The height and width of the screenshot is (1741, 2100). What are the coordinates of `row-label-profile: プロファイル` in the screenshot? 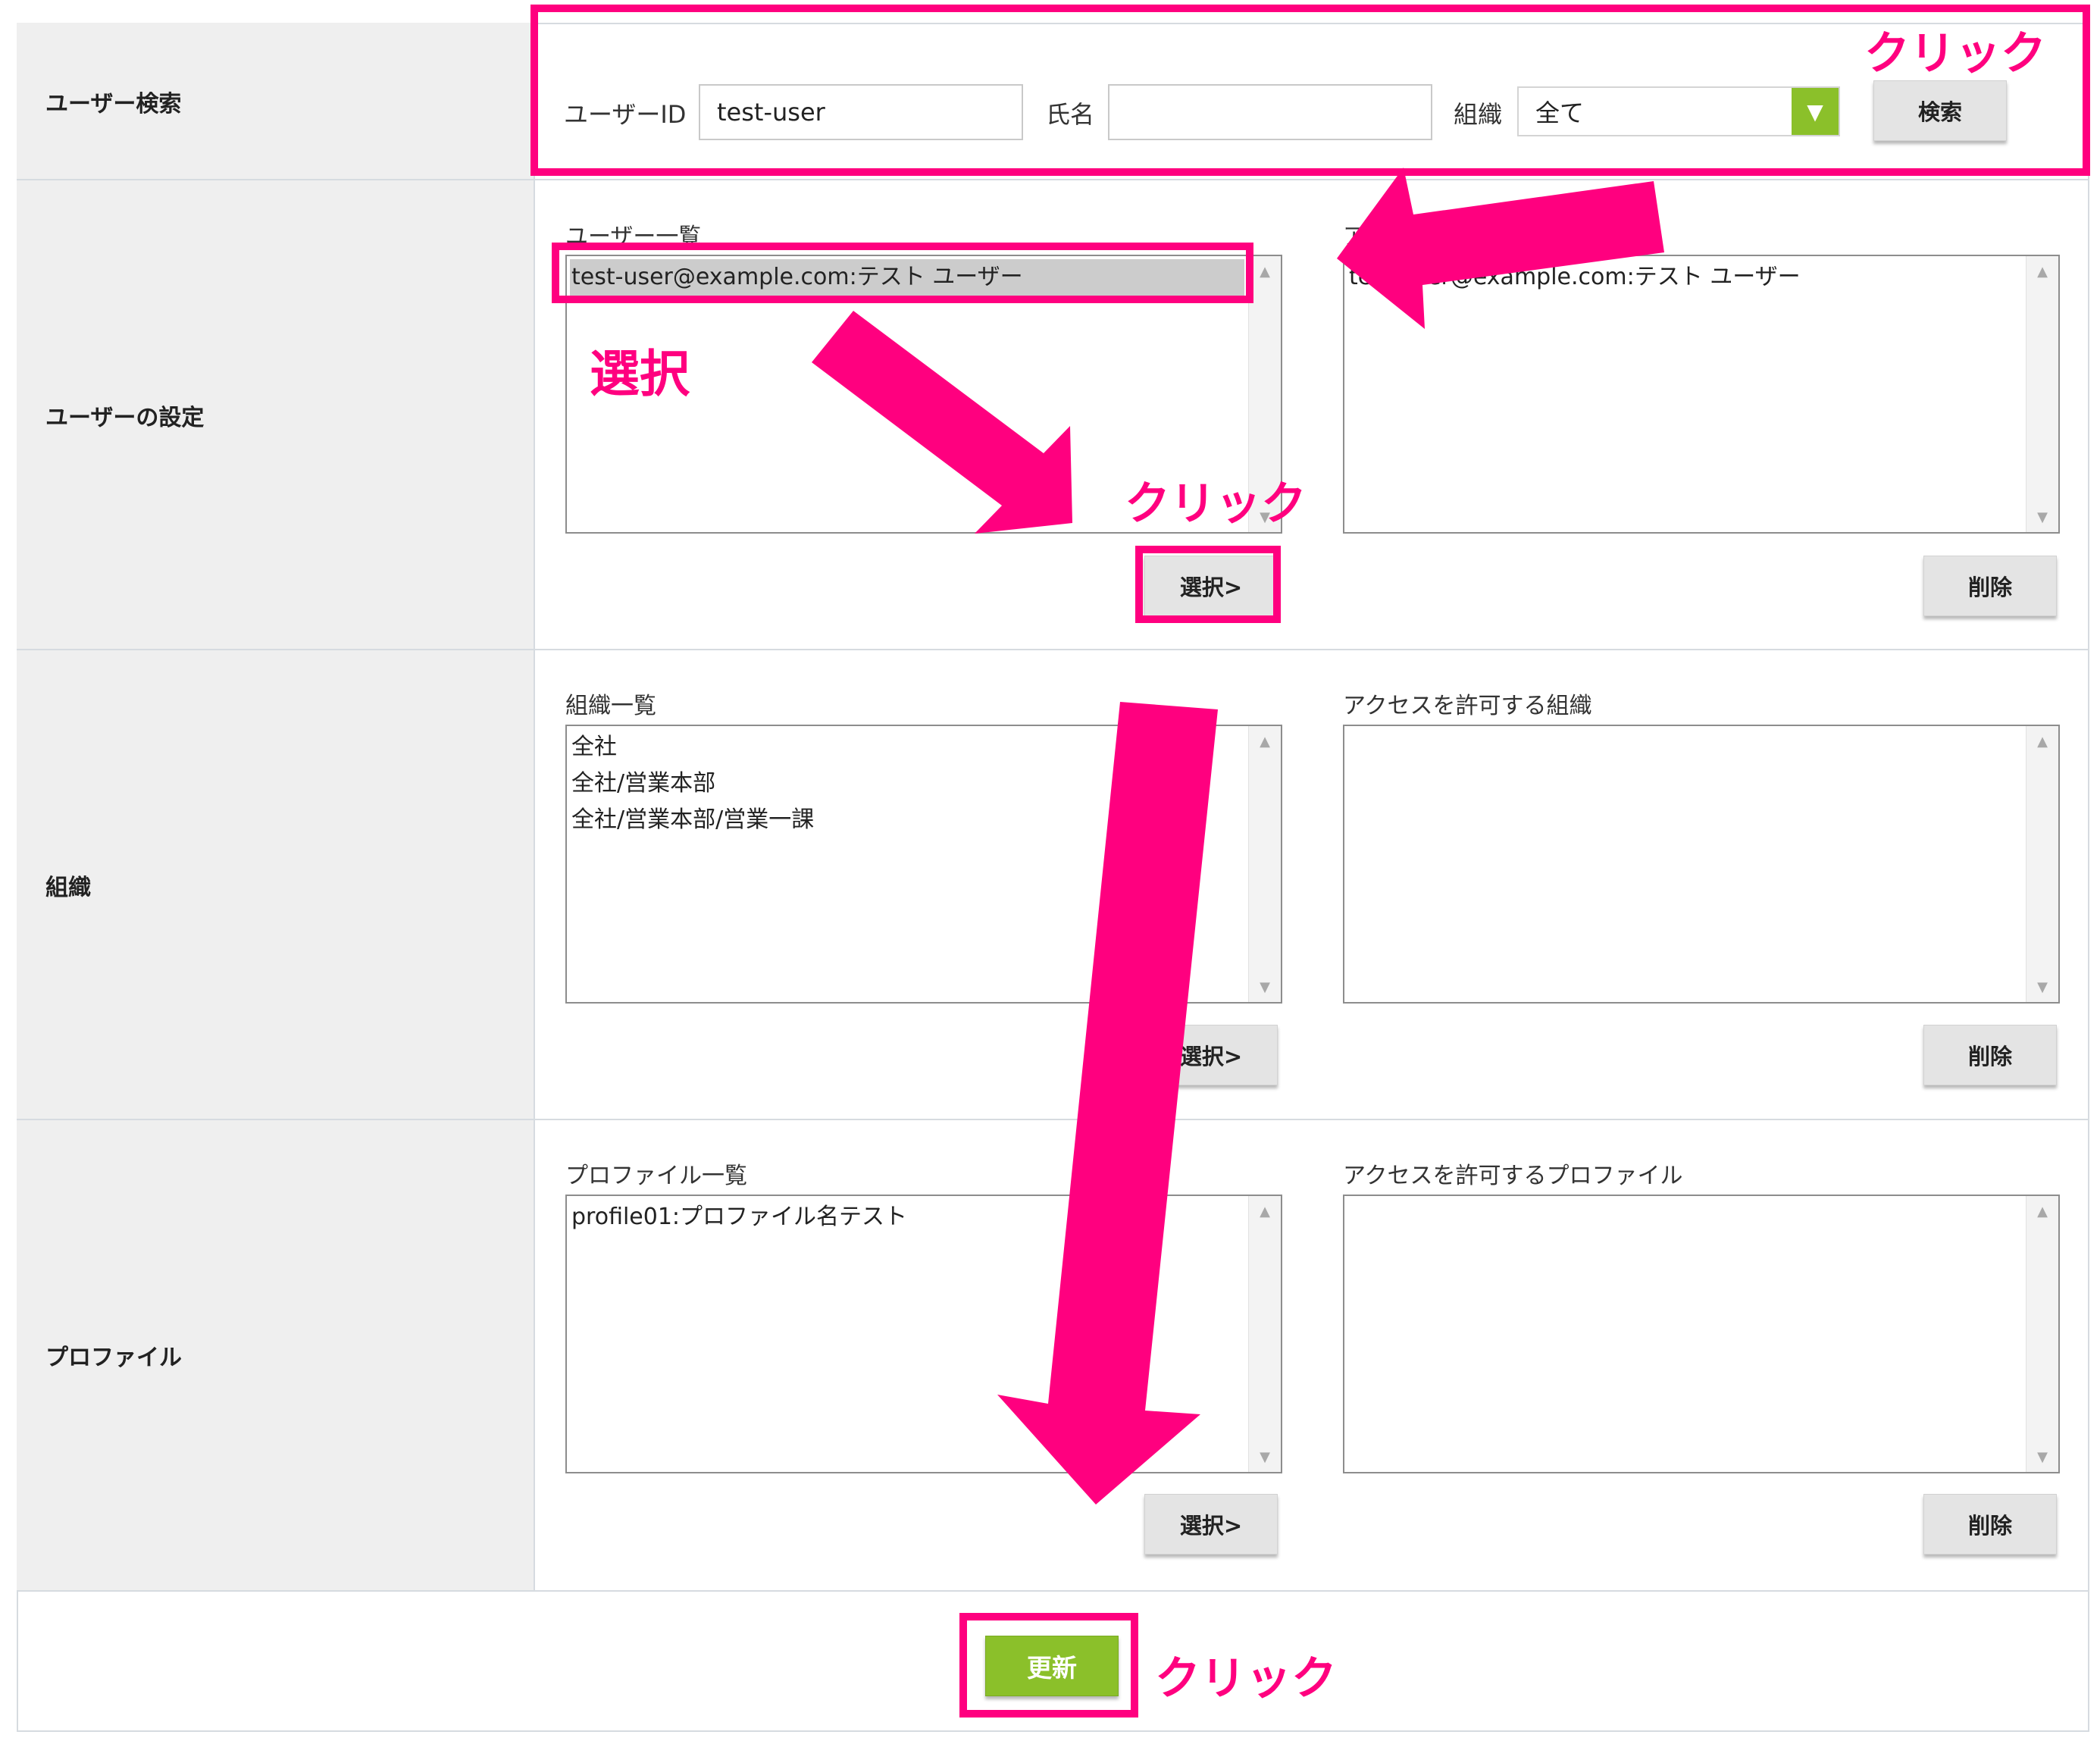 It's located at (276, 1355).